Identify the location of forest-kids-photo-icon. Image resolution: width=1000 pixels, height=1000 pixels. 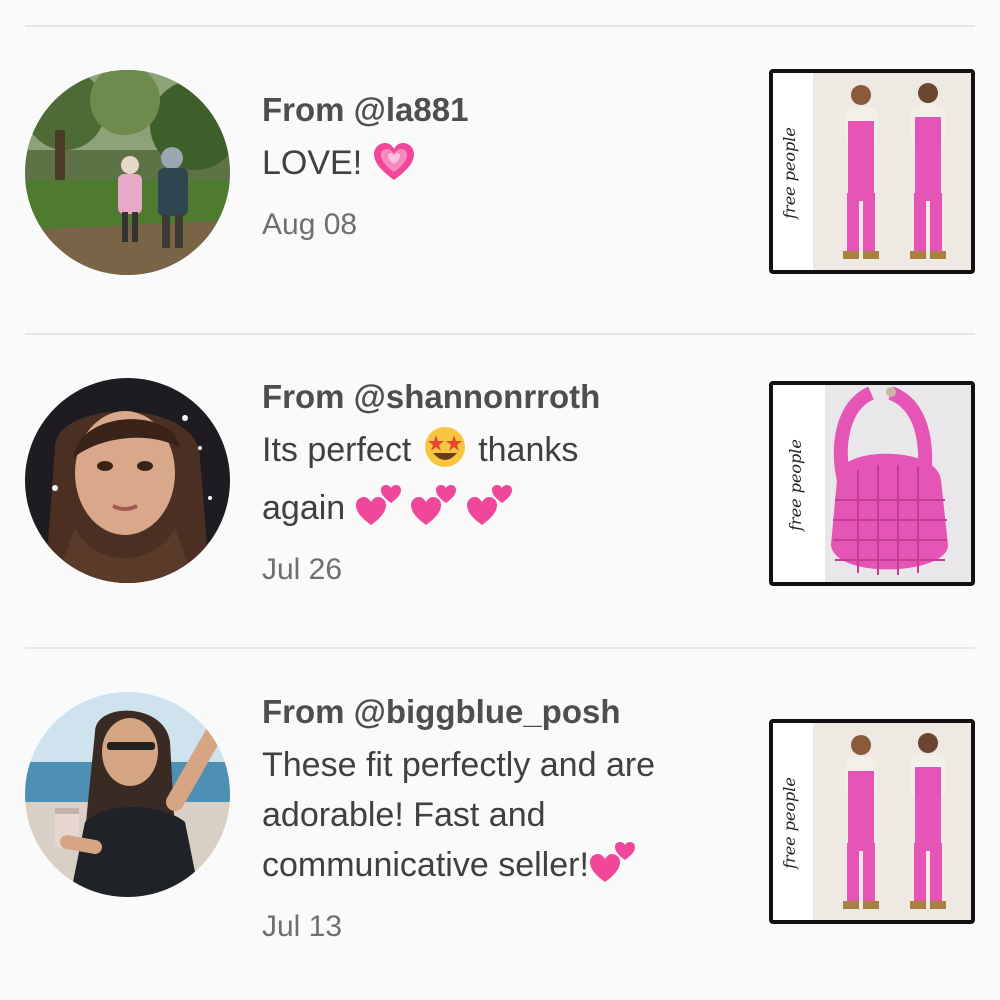
(127, 172).